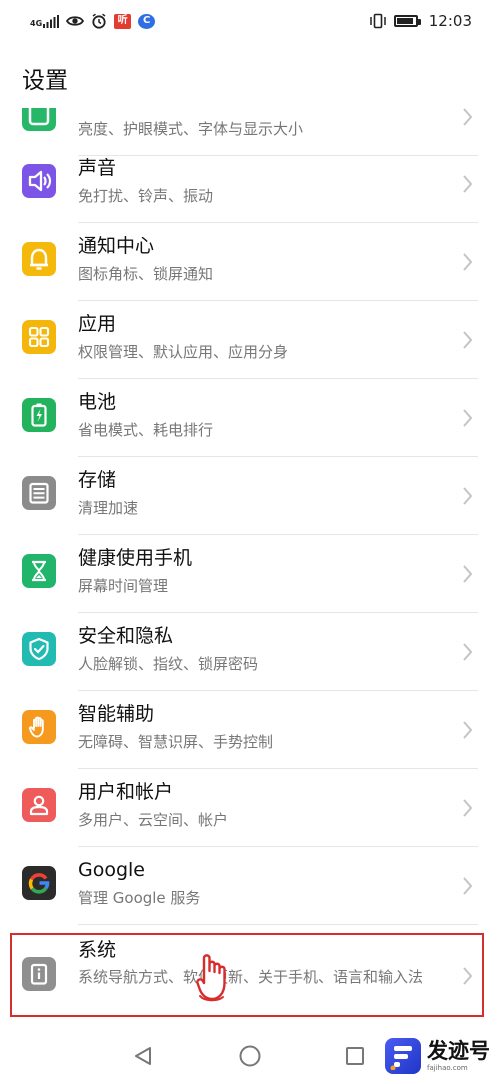  Describe the element at coordinates (39, 883) in the screenshot. I see `google-icon` at that location.